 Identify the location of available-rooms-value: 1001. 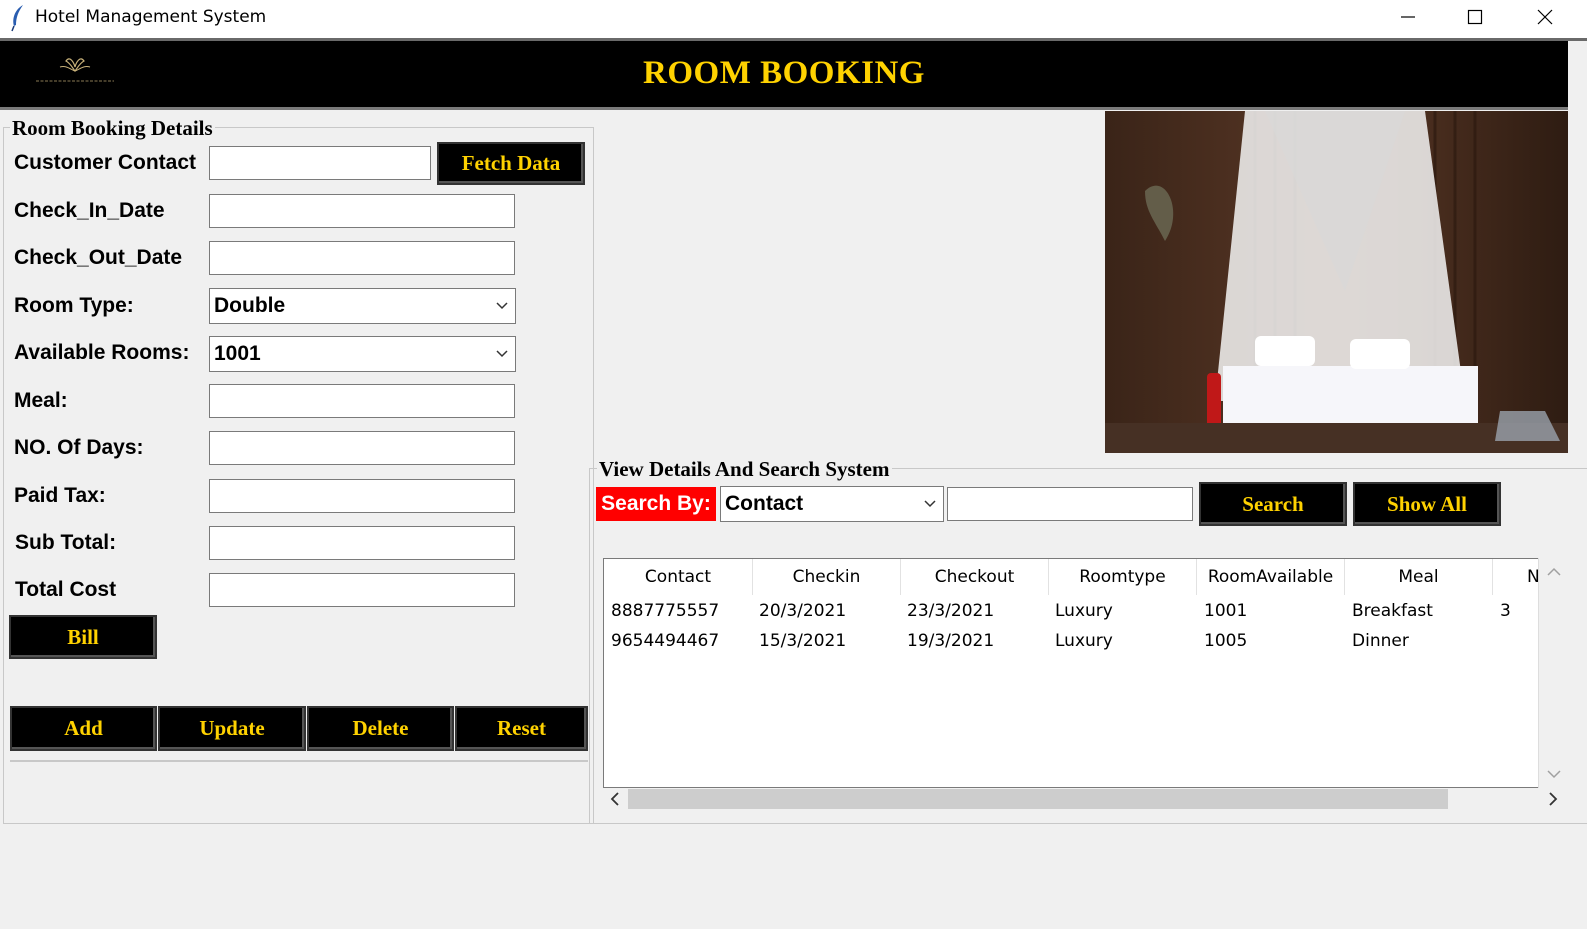
(237, 353).